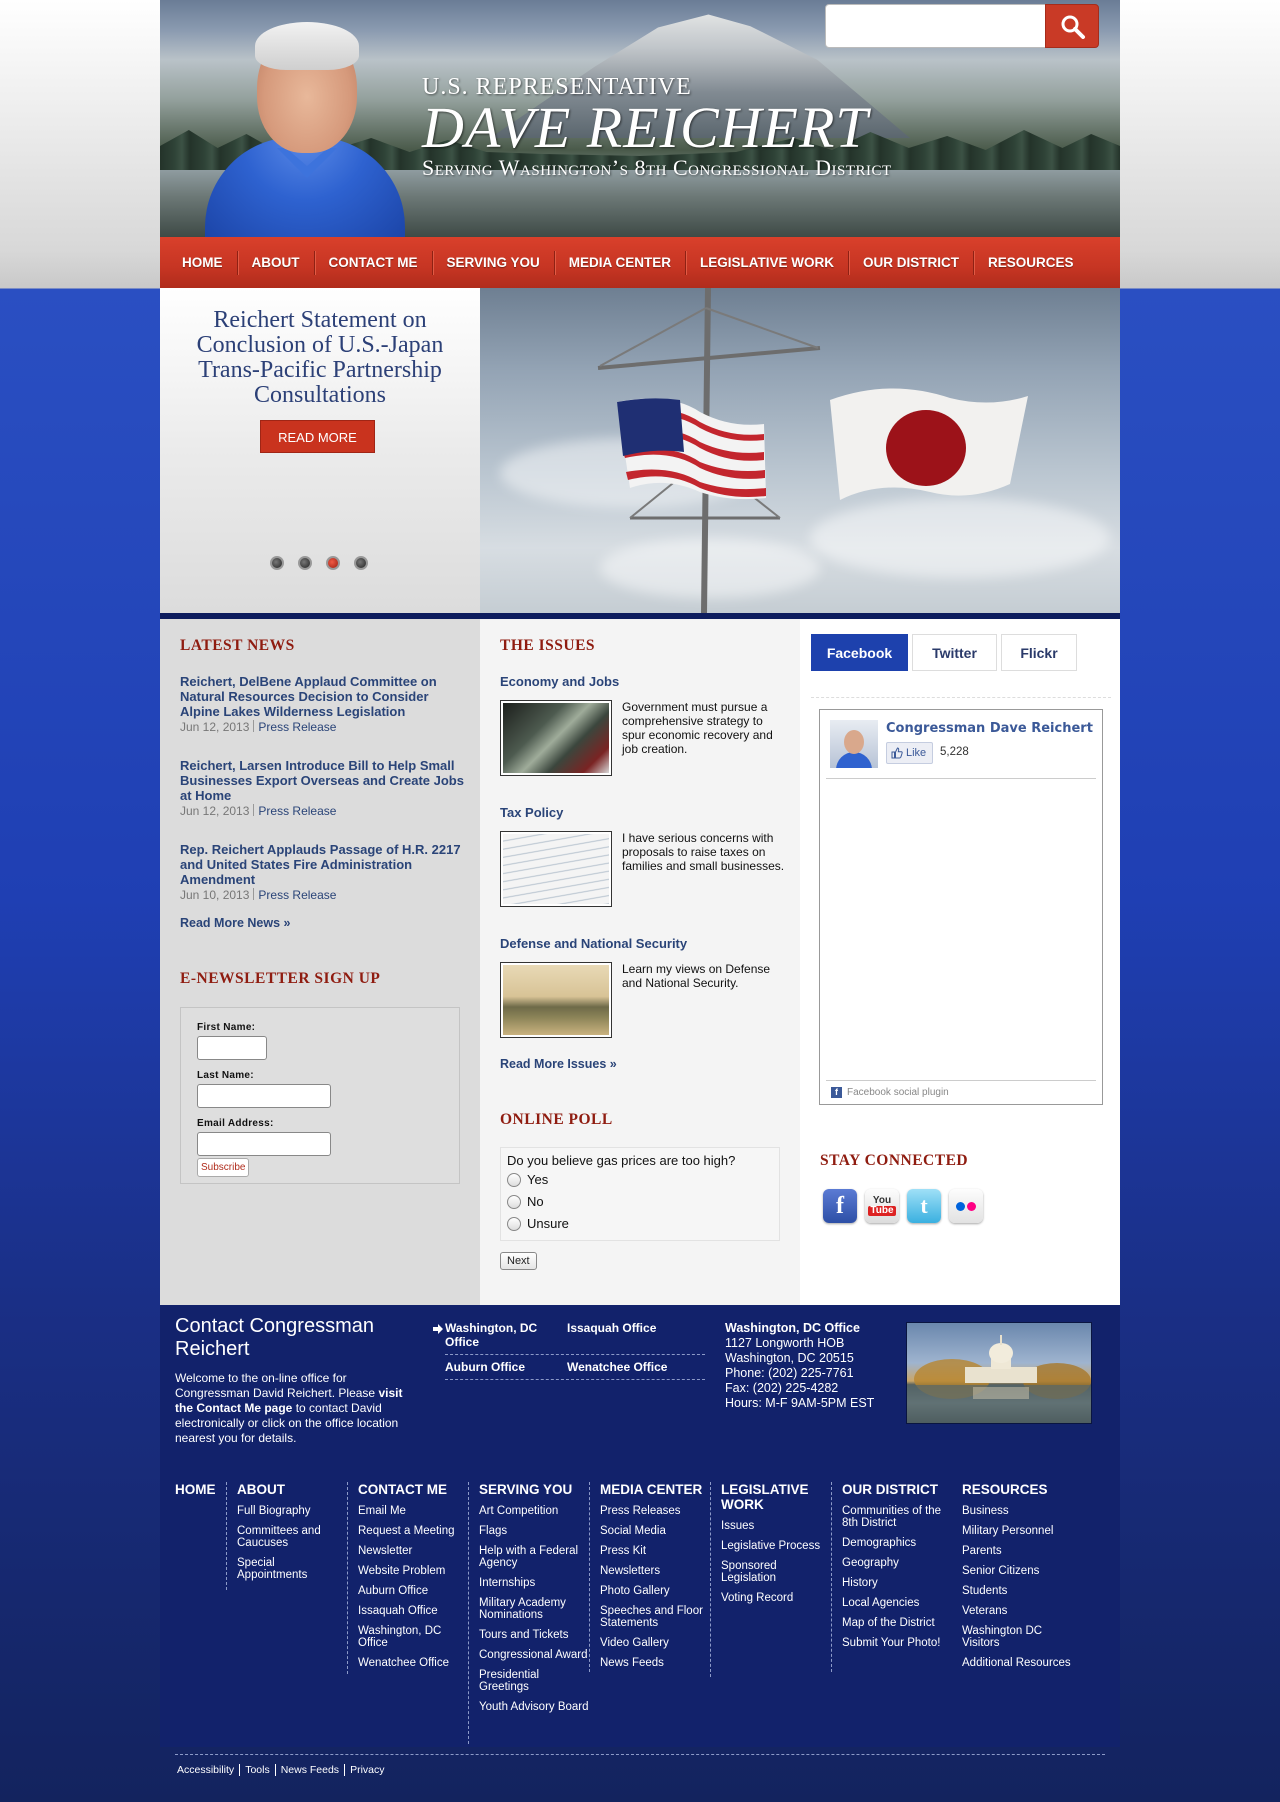 The width and height of the screenshot is (1280, 1802). I want to click on footer-link: Video Gallery, so click(650, 1643).